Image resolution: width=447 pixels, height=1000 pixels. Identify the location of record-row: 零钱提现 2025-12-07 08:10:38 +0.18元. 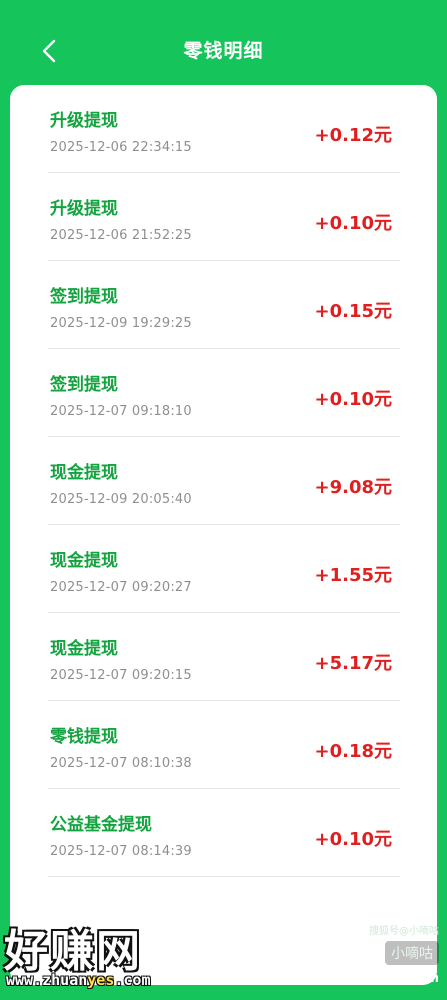
(224, 745).